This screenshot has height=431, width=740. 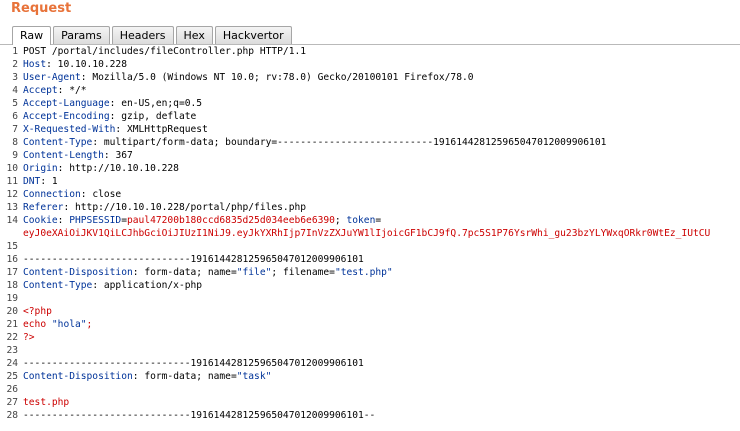 I want to click on body-line: 27 test.php, so click(x=370, y=402).